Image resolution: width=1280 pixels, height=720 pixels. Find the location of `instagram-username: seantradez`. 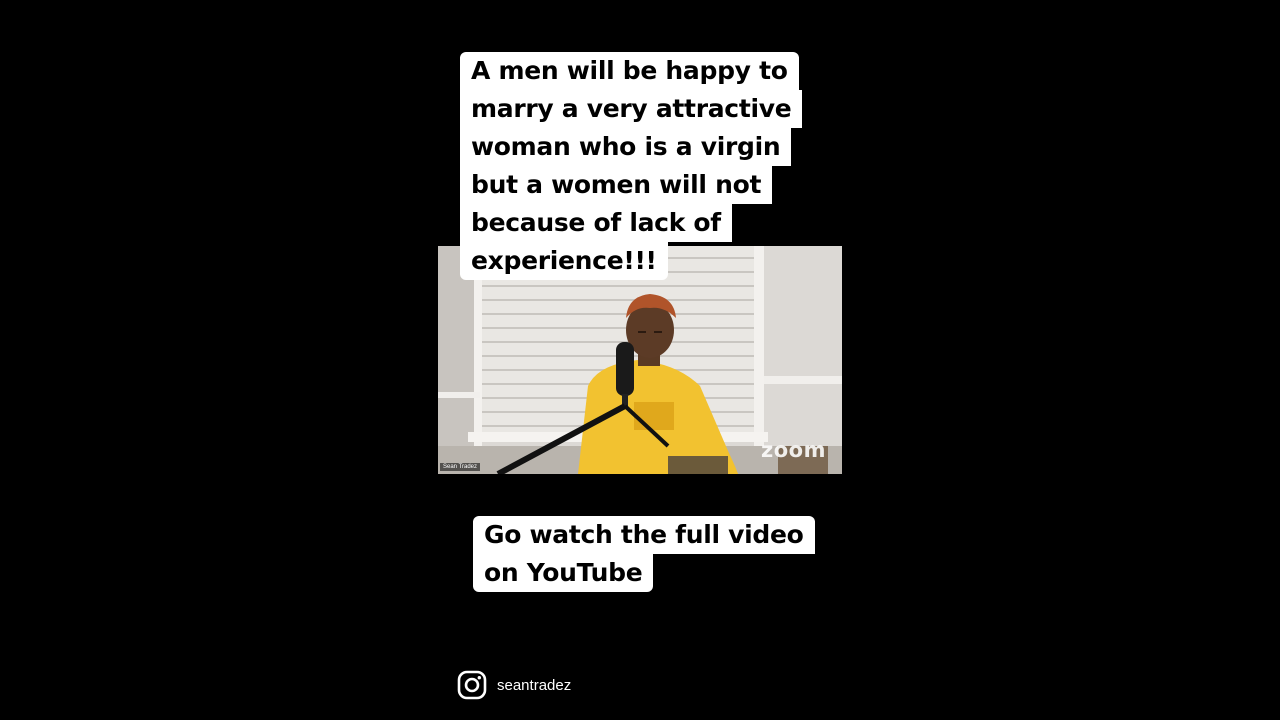

instagram-username: seantradez is located at coordinates (534, 685).